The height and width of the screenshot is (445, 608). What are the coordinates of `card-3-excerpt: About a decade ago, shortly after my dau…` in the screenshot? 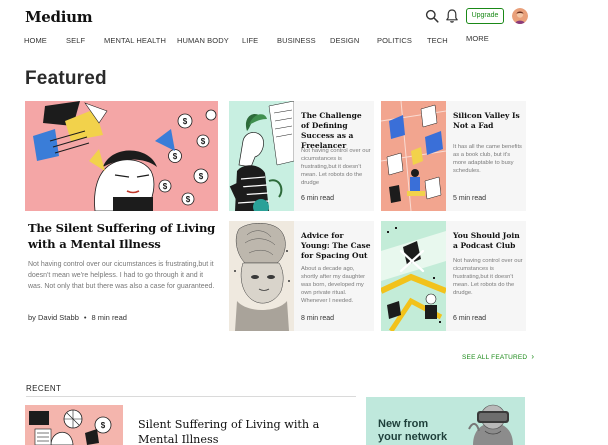 It's located at (333, 285).